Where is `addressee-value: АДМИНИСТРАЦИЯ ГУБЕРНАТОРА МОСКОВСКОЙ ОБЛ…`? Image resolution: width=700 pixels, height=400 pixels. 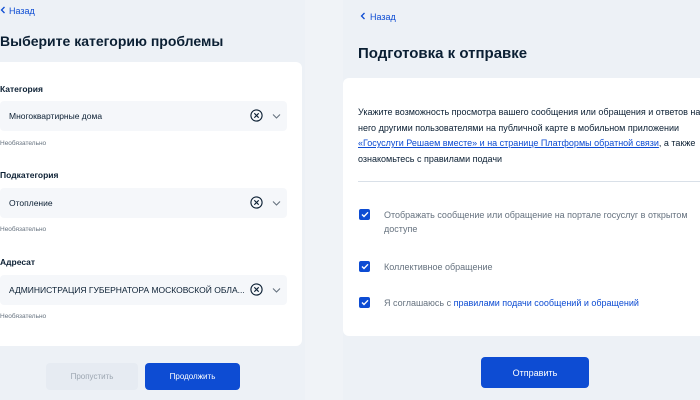 addressee-value: АДМИНИСТРАЦИЯ ГУБЕРНАТОРА МОСКОВСКОЙ ОБЛ… is located at coordinates (127, 290).